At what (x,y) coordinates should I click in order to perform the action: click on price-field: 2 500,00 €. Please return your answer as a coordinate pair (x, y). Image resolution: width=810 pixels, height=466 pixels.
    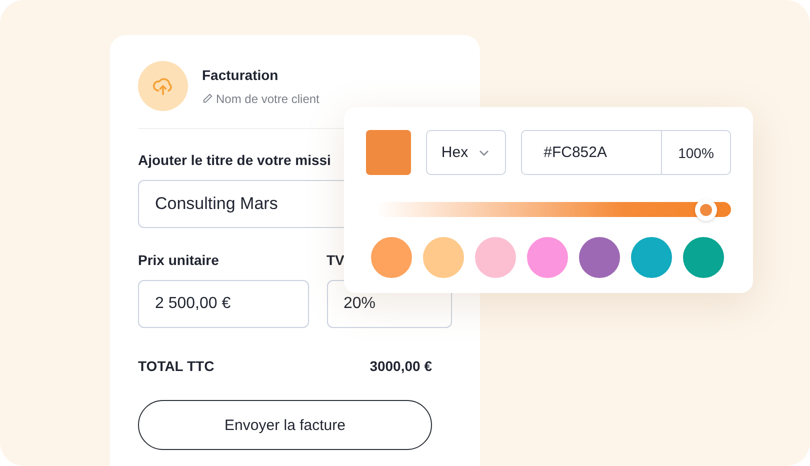
    Looking at the image, I should click on (223, 304).